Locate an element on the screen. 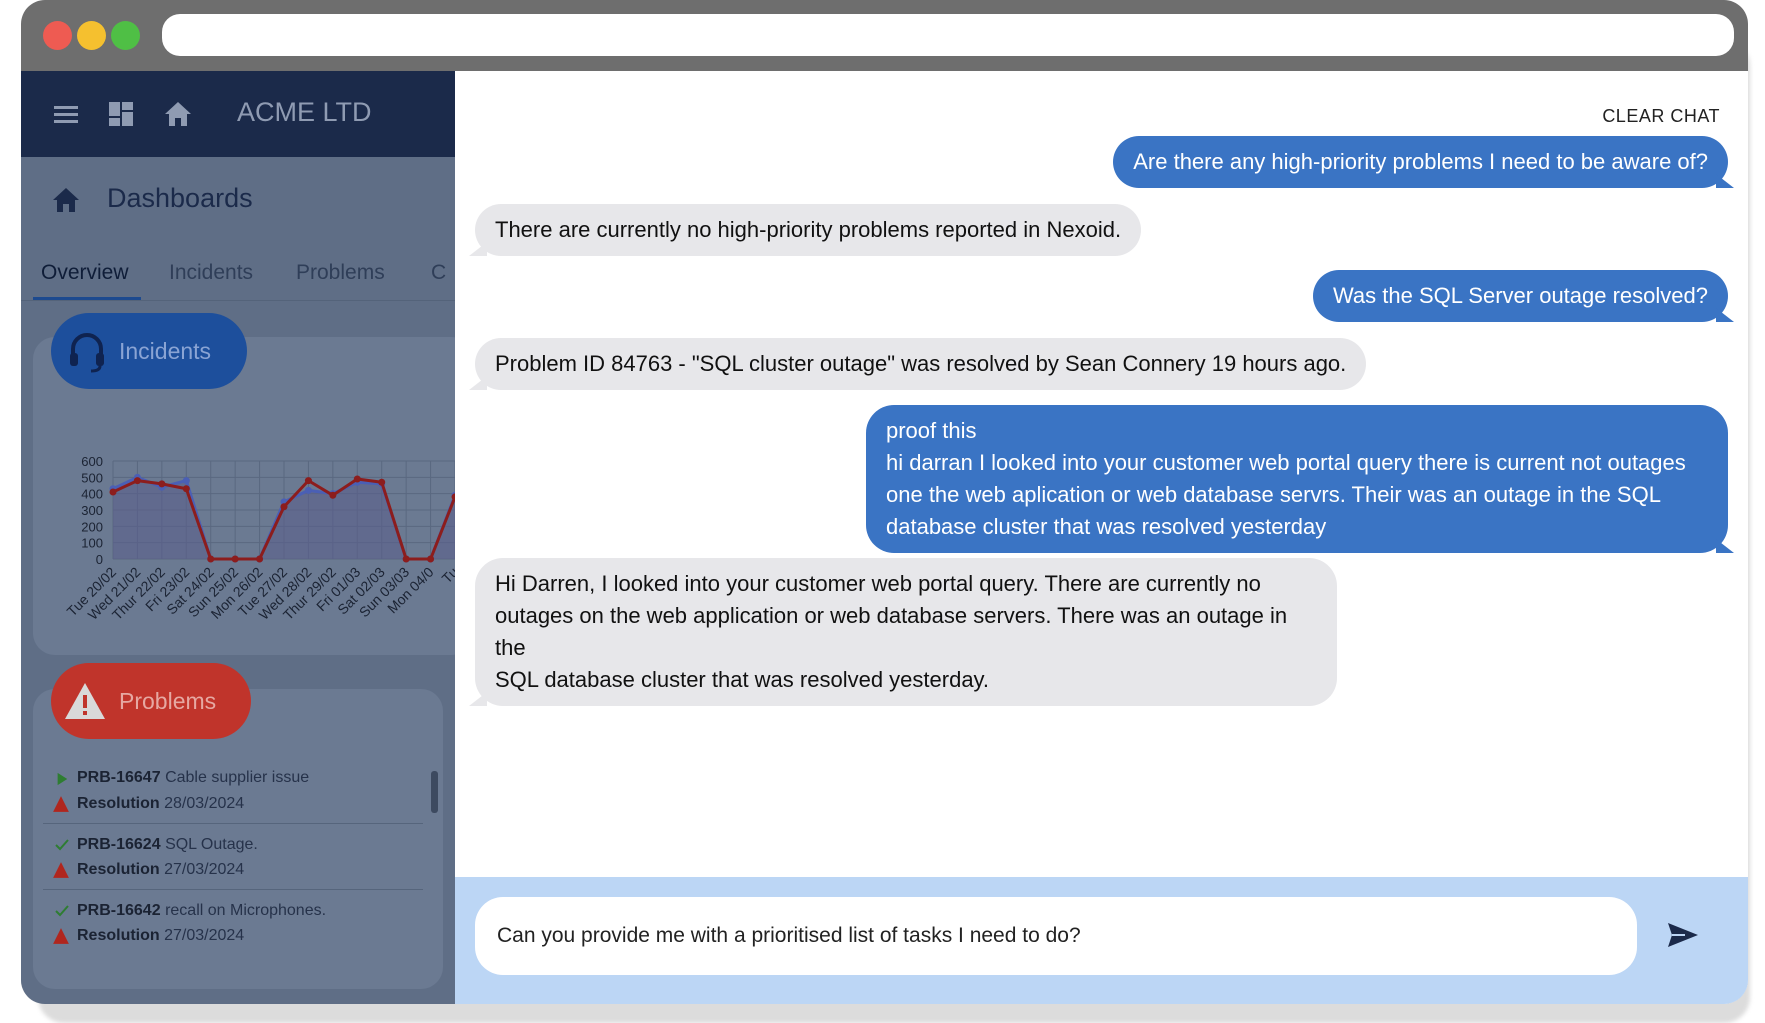  incidents-pill-label: Incidents is located at coordinates (165, 350).